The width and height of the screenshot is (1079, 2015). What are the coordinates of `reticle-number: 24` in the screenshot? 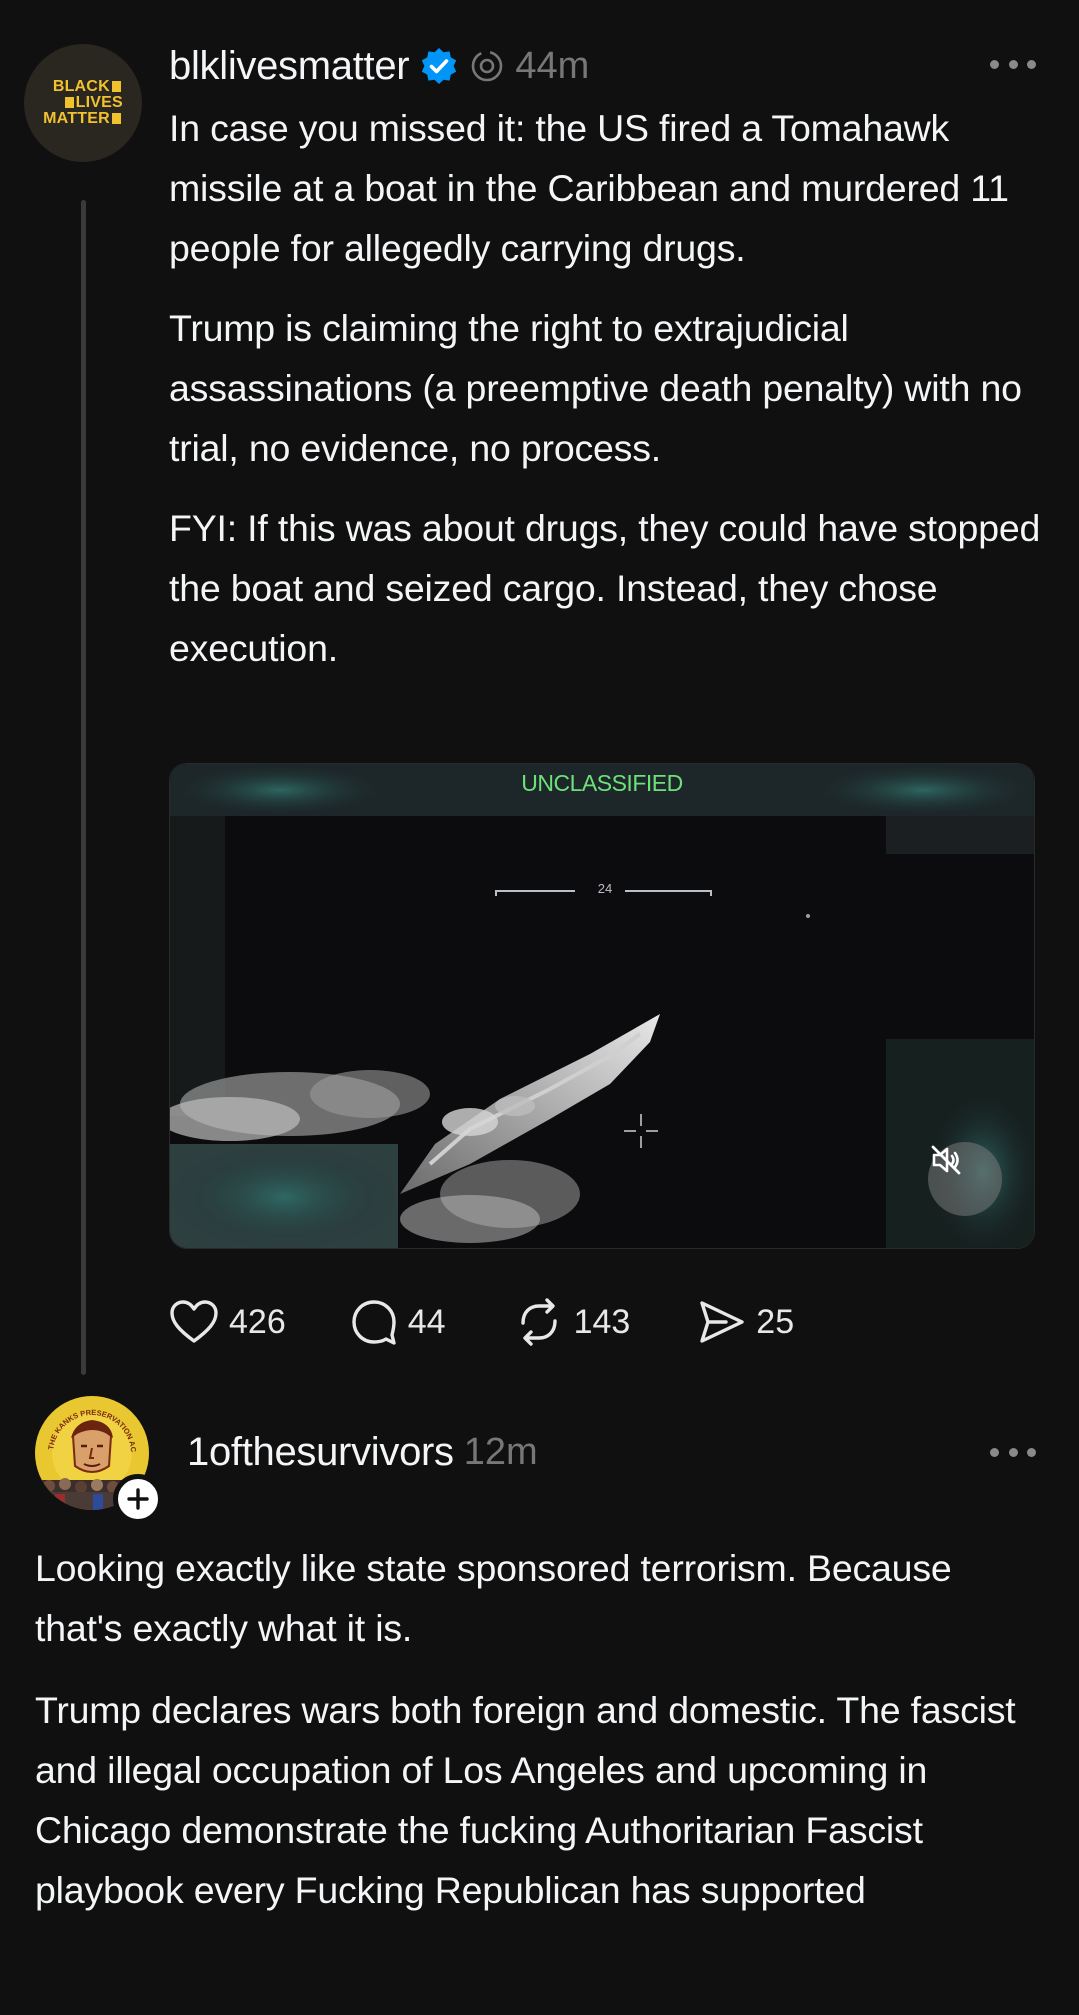 It's located at (605, 888).